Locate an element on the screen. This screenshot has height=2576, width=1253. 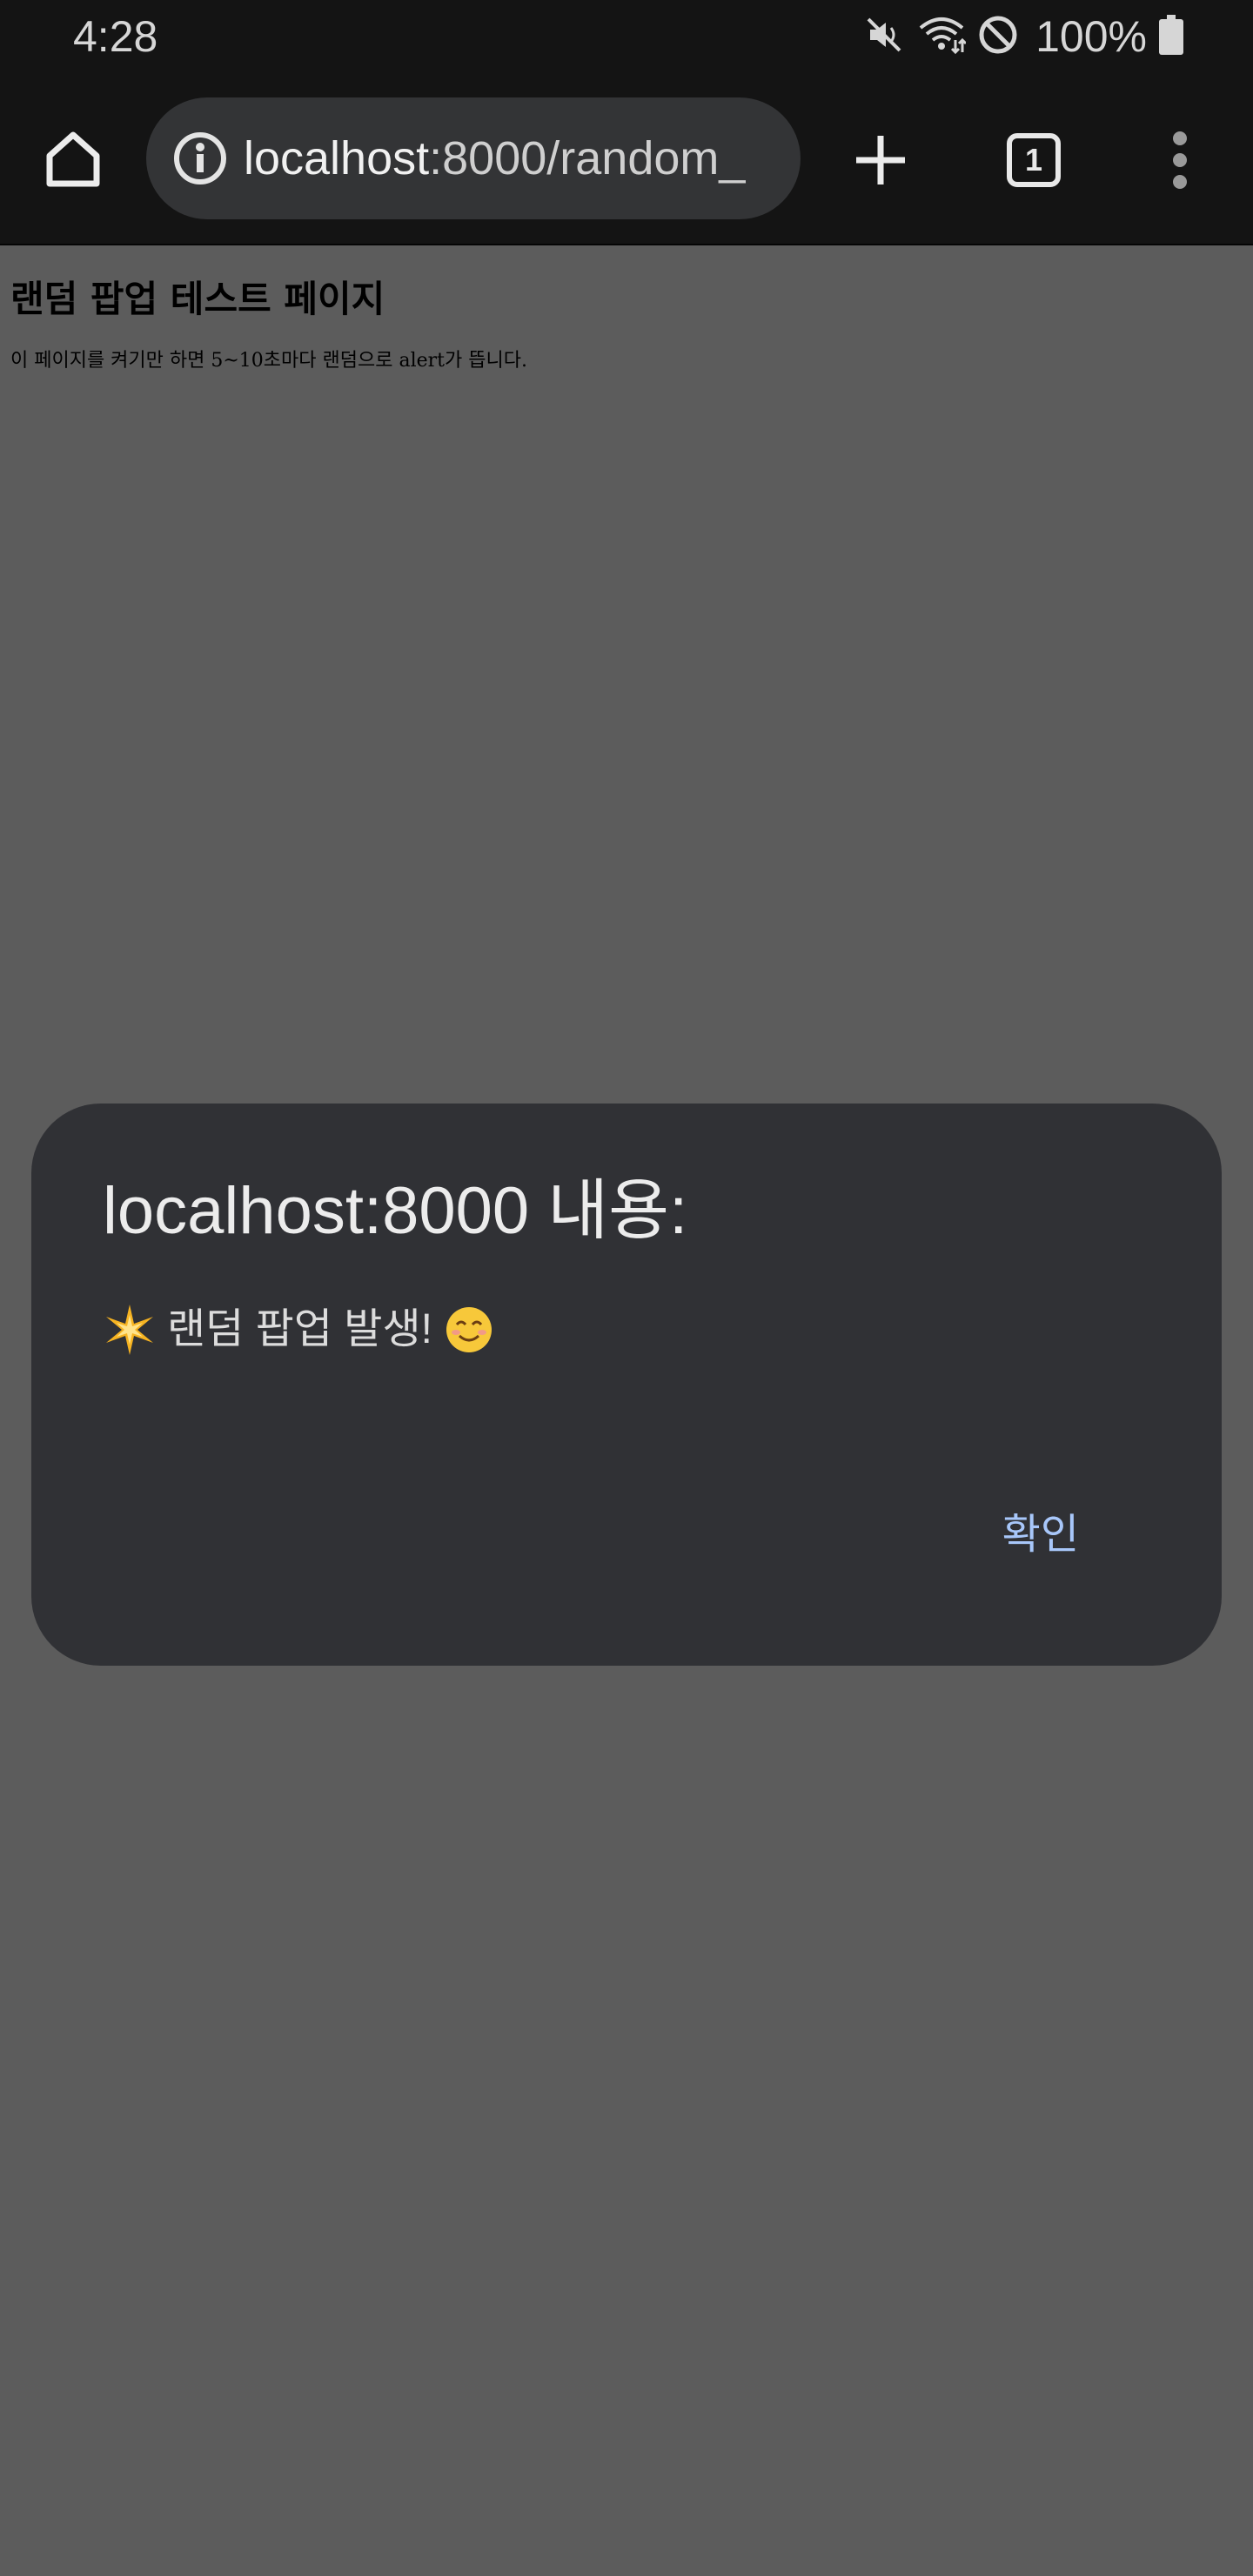
tab-switcher-icon: 1 is located at coordinates (1034, 160).